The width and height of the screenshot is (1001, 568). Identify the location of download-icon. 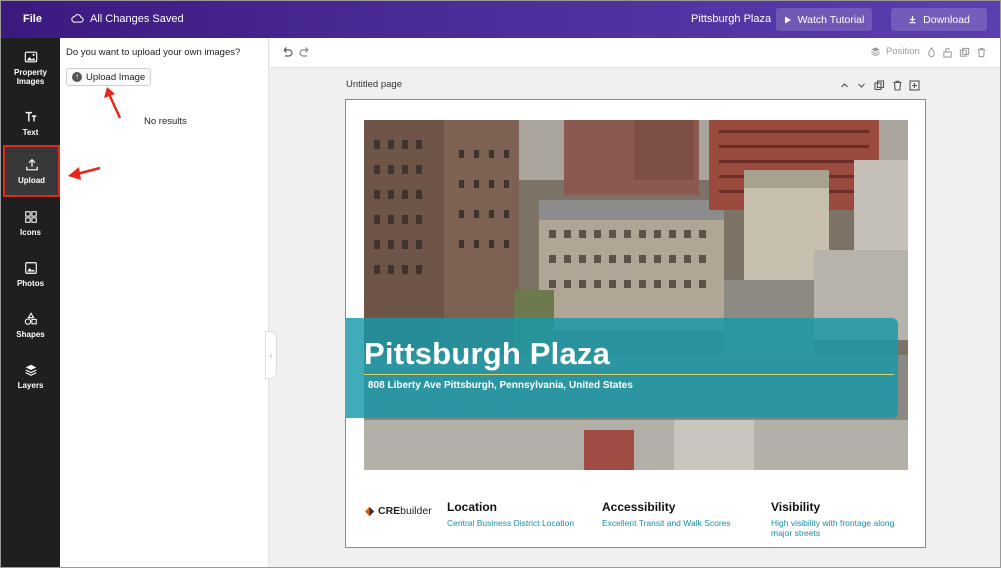
(912, 19).